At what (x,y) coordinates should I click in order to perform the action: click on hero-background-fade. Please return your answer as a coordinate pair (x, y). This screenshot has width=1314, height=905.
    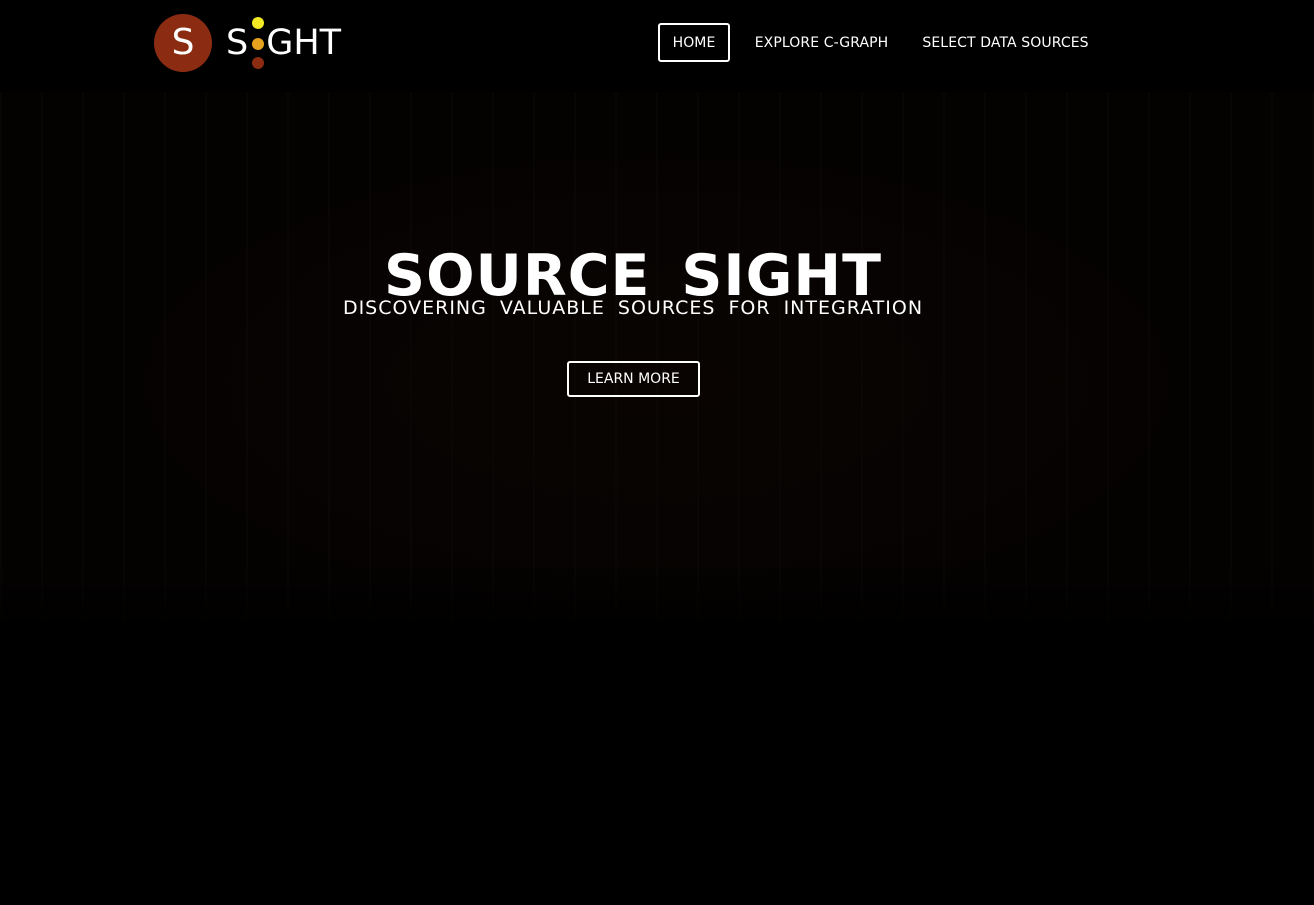
    Looking at the image, I should click on (657, 600).